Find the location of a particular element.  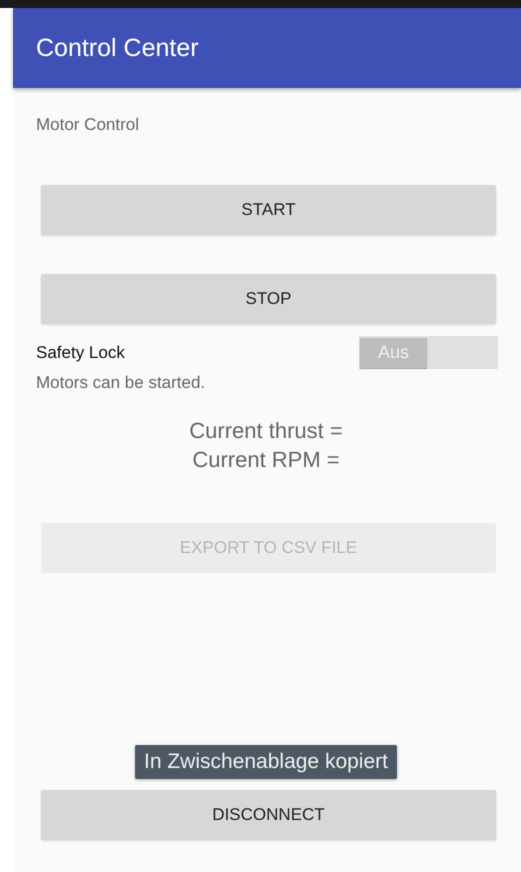

toast: In Zwischenablage kopiert is located at coordinates (266, 762).